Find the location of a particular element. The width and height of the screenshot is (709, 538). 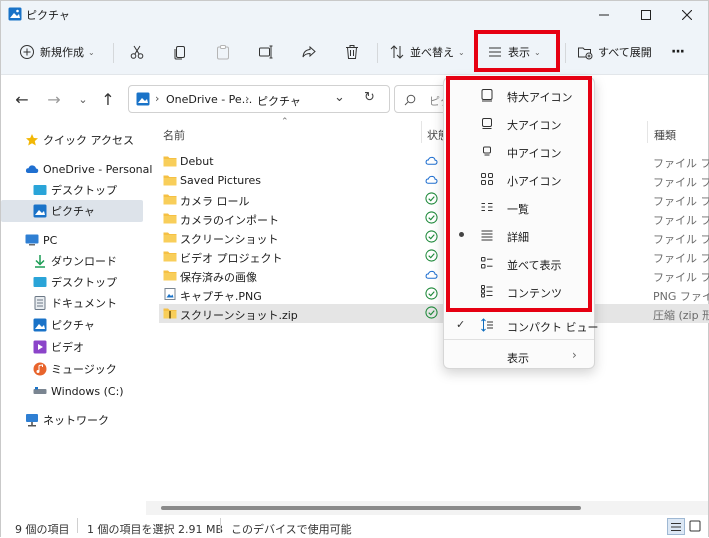

address-bar: › OneDrive - Pe... › ピクチャ ⌄ ↻ is located at coordinates (259, 99).